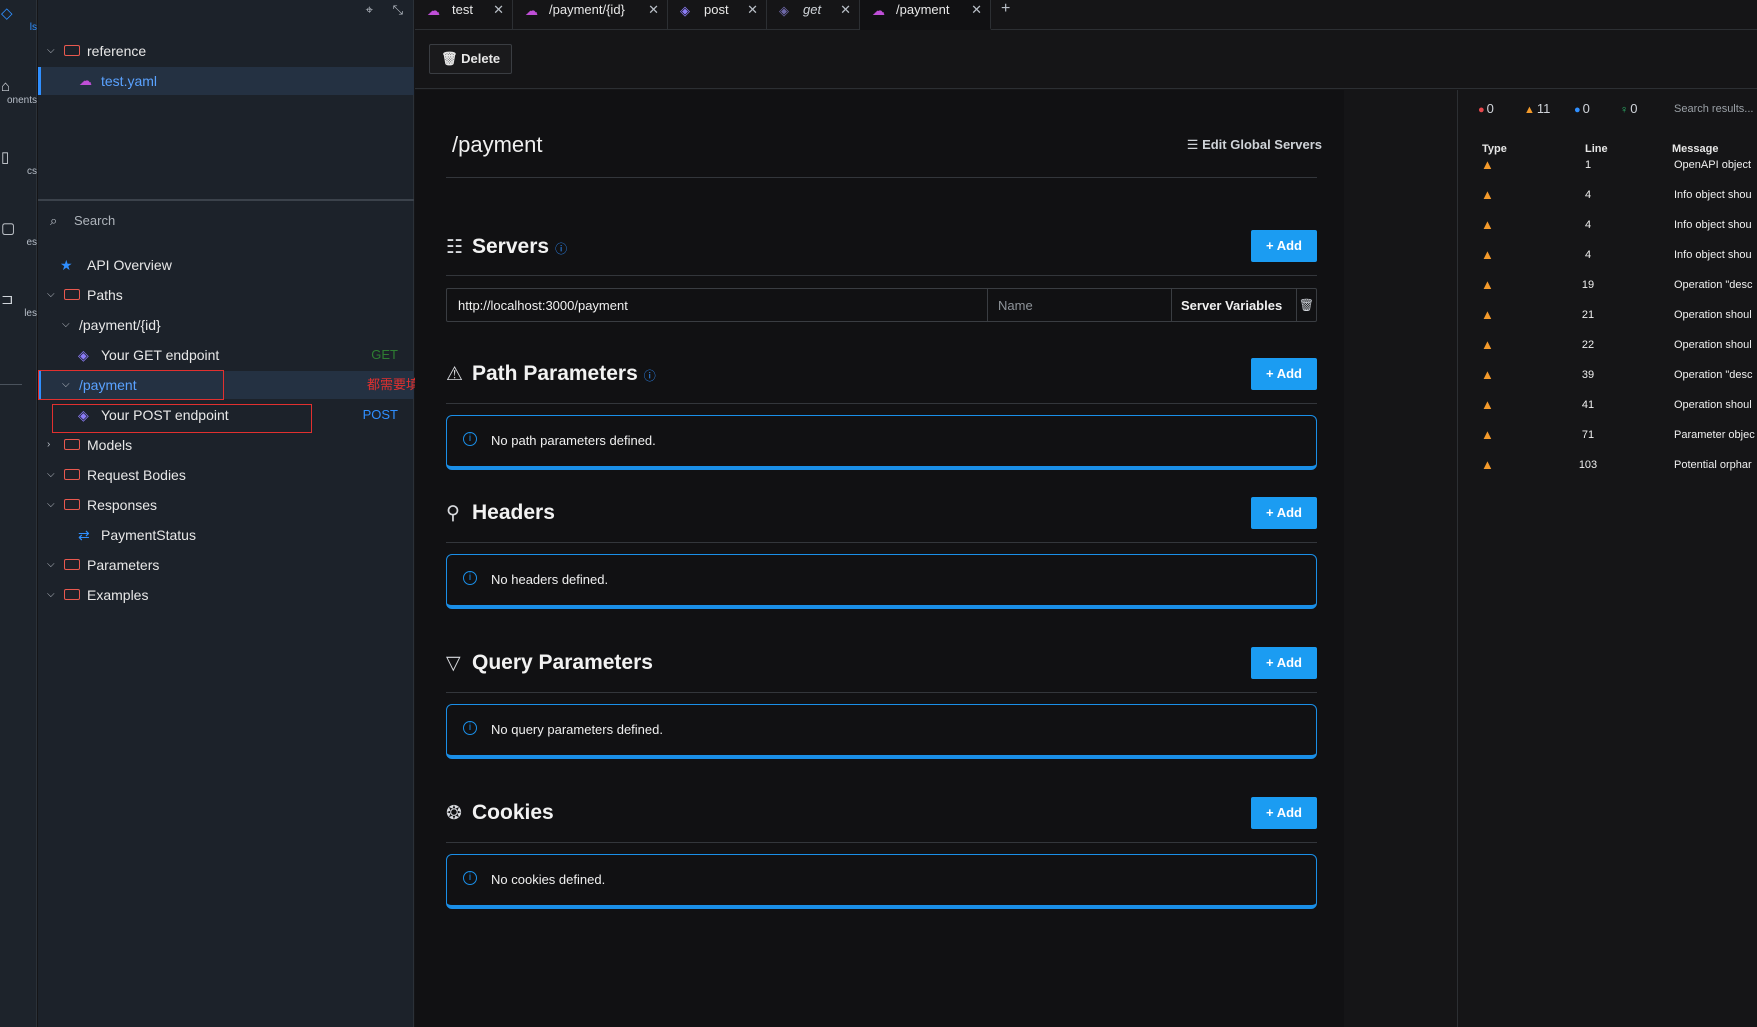 The height and width of the screenshot is (1027, 1757). What do you see at coordinates (543, 305) in the screenshot?
I see `server-url-input: http://localhost:3000/payment` at bounding box center [543, 305].